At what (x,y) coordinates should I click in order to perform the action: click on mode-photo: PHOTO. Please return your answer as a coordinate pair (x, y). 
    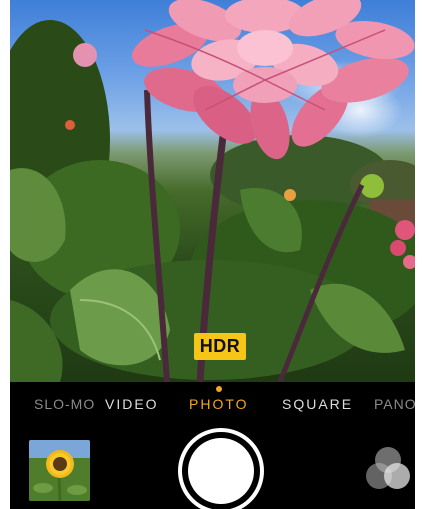
    Looking at the image, I should click on (219, 404).